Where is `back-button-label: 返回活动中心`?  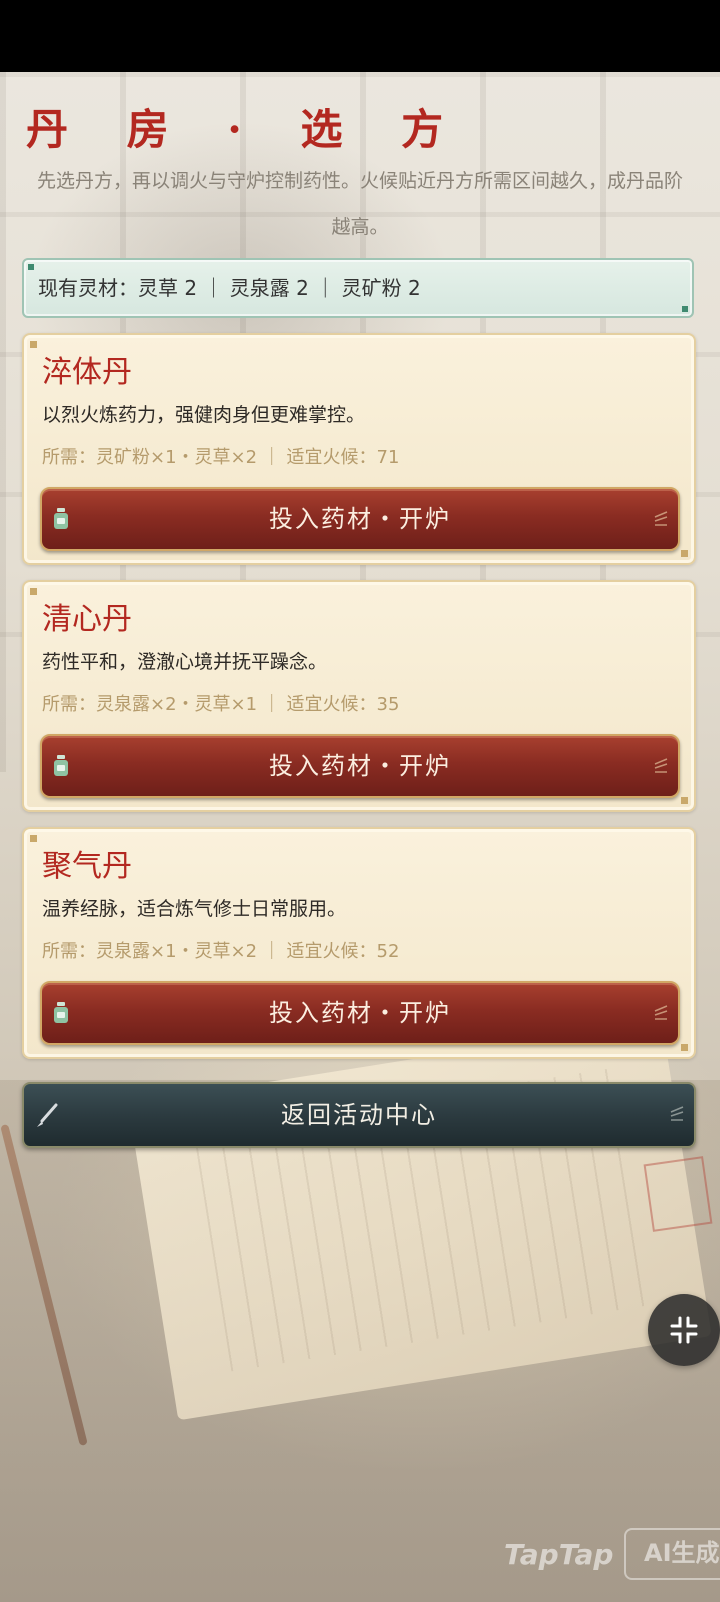 back-button-label: 返回活动中心 is located at coordinates (359, 1115).